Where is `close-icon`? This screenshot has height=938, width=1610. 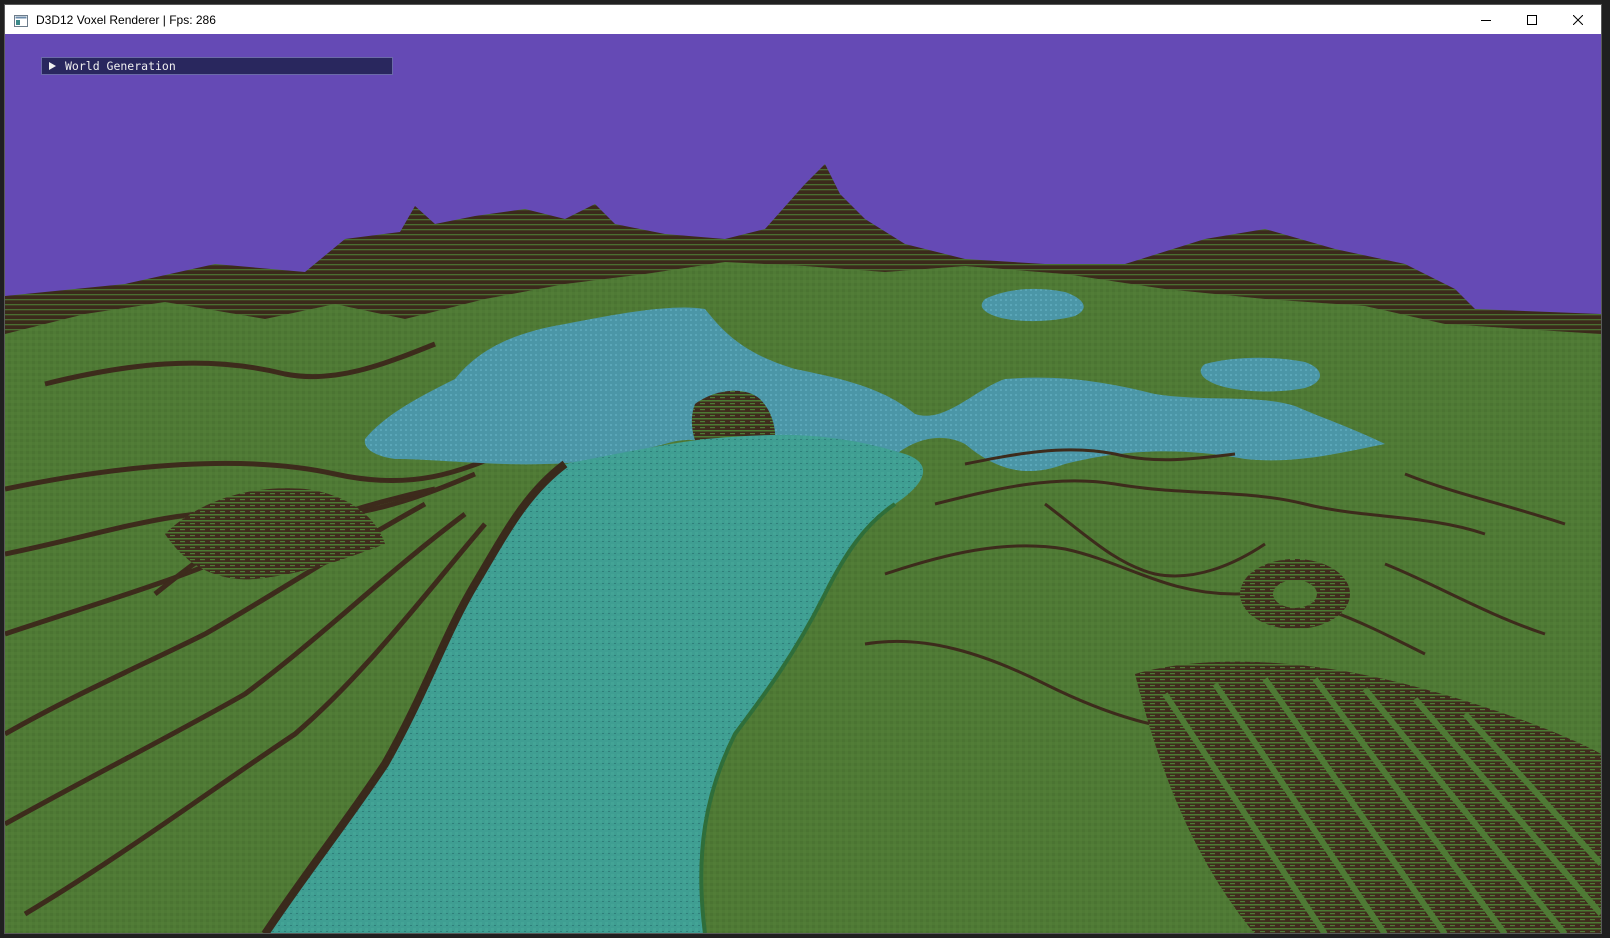 close-icon is located at coordinates (1578, 19).